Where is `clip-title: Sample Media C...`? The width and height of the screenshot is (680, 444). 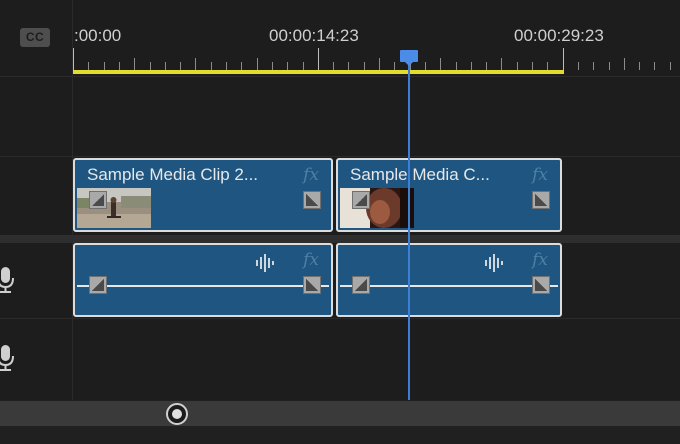
clip-title: Sample Media C... is located at coordinates (420, 174).